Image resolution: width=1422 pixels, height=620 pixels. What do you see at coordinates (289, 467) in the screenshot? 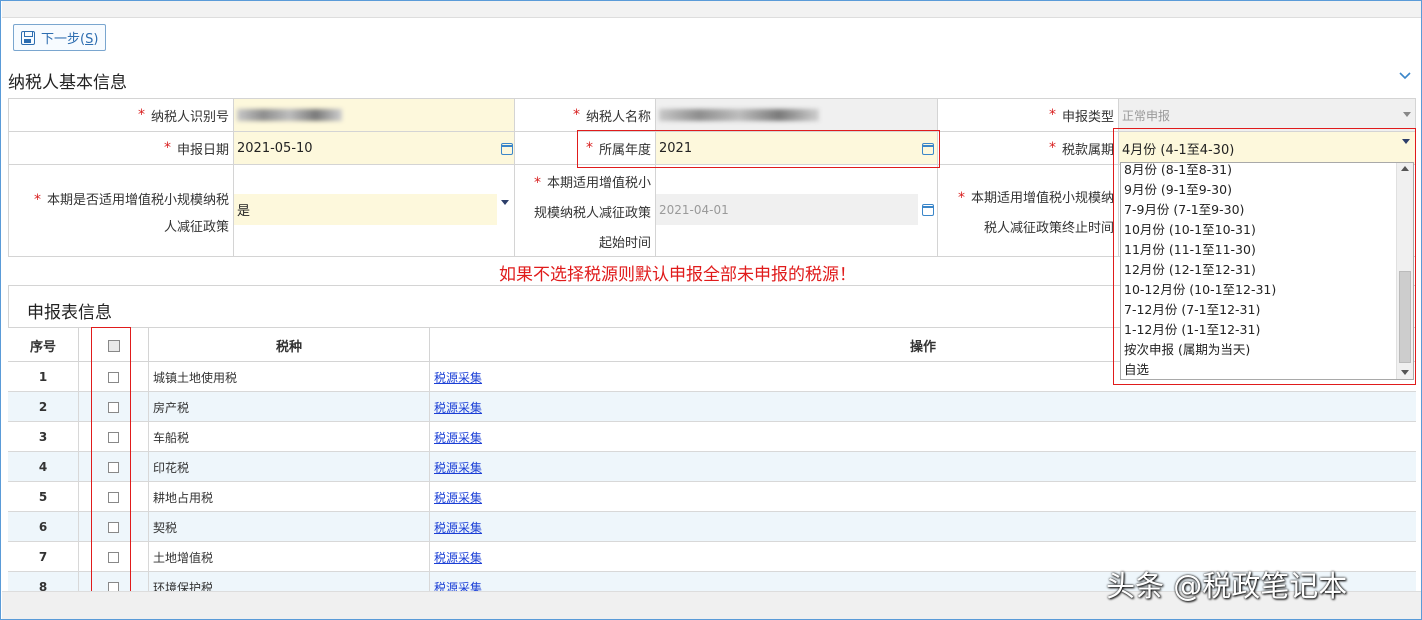
I see `row-tax-name: 印花税` at bounding box center [289, 467].